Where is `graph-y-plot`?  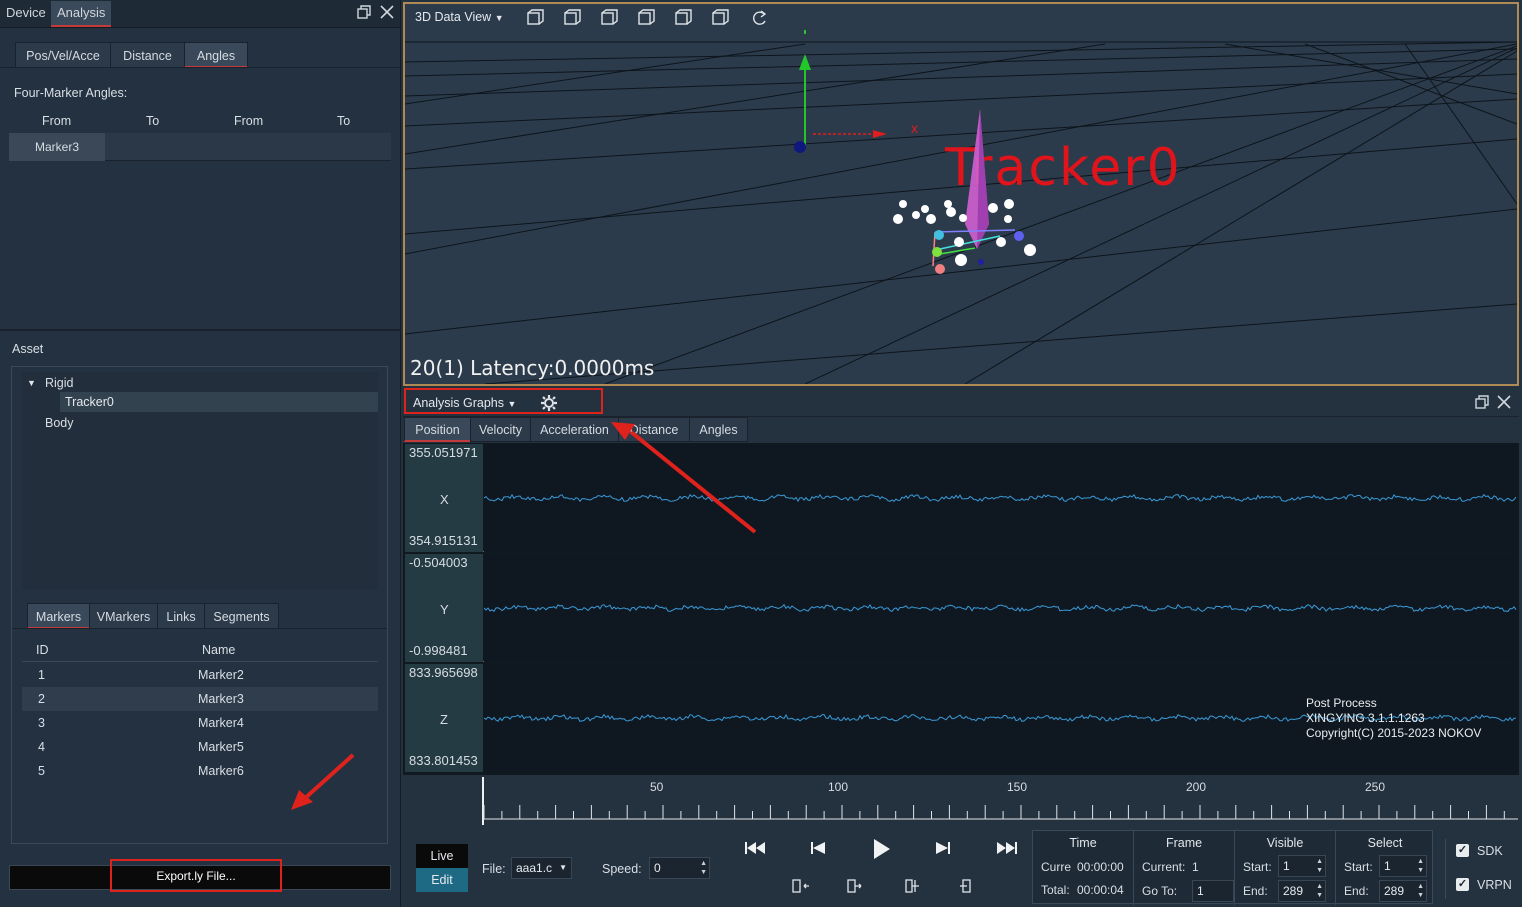
graph-y-plot is located at coordinates (1000, 608).